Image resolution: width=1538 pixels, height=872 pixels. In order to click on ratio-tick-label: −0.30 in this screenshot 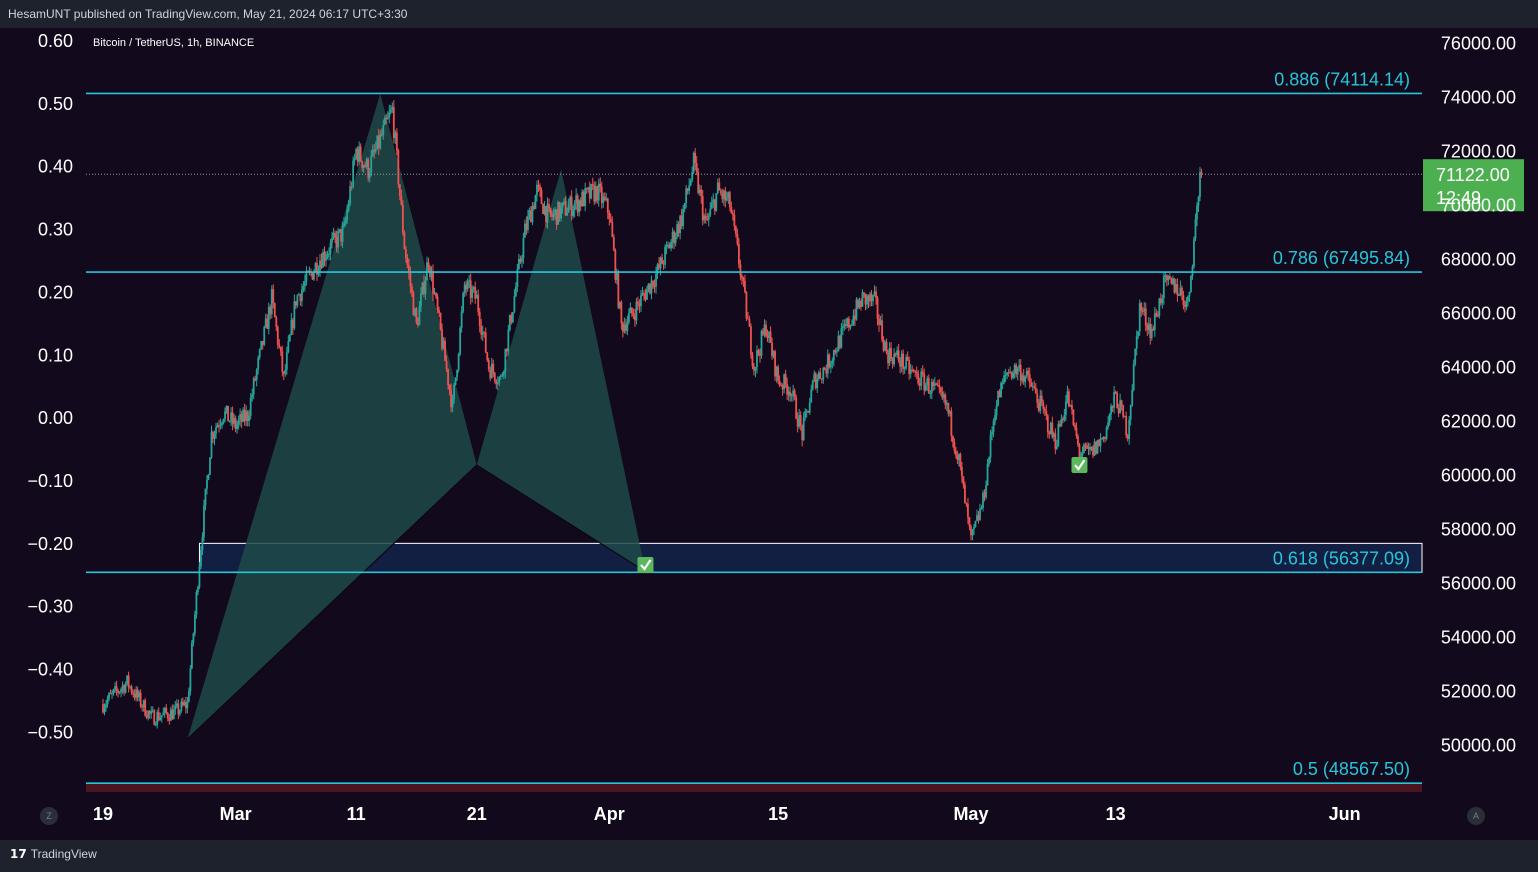, I will do `click(50, 607)`.